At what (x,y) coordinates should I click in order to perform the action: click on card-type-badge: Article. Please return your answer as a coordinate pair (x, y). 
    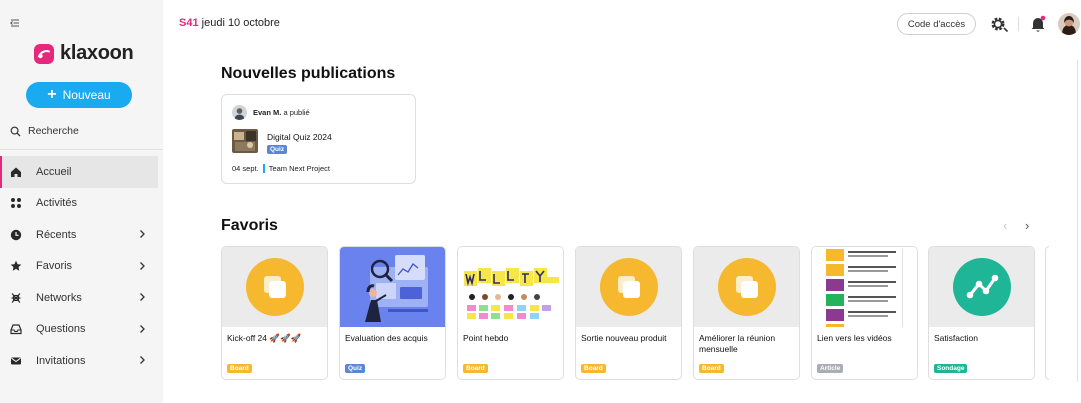
    Looking at the image, I should click on (830, 368).